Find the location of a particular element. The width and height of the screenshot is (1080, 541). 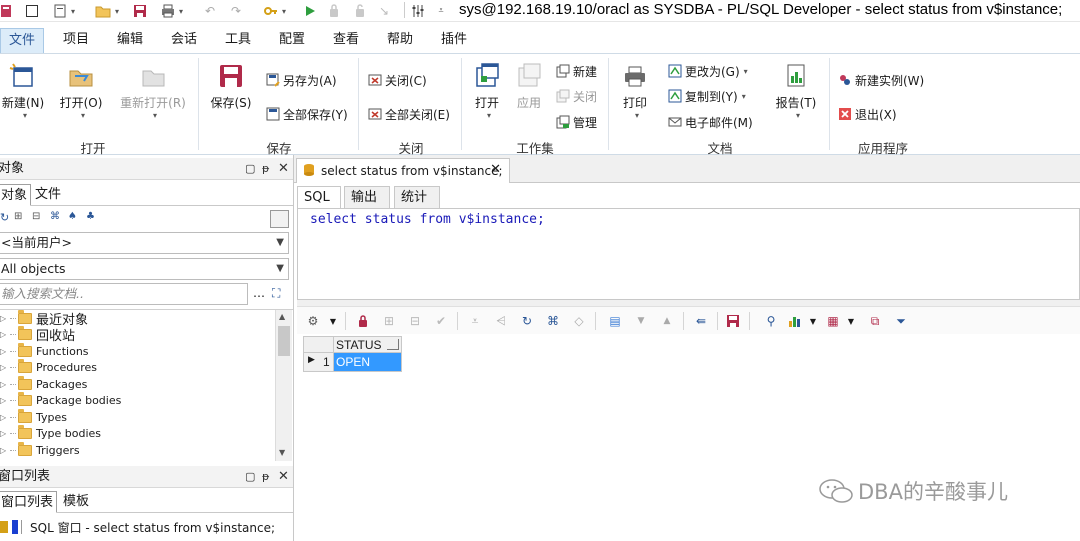

tab-sql: SQL is located at coordinates (319, 197).